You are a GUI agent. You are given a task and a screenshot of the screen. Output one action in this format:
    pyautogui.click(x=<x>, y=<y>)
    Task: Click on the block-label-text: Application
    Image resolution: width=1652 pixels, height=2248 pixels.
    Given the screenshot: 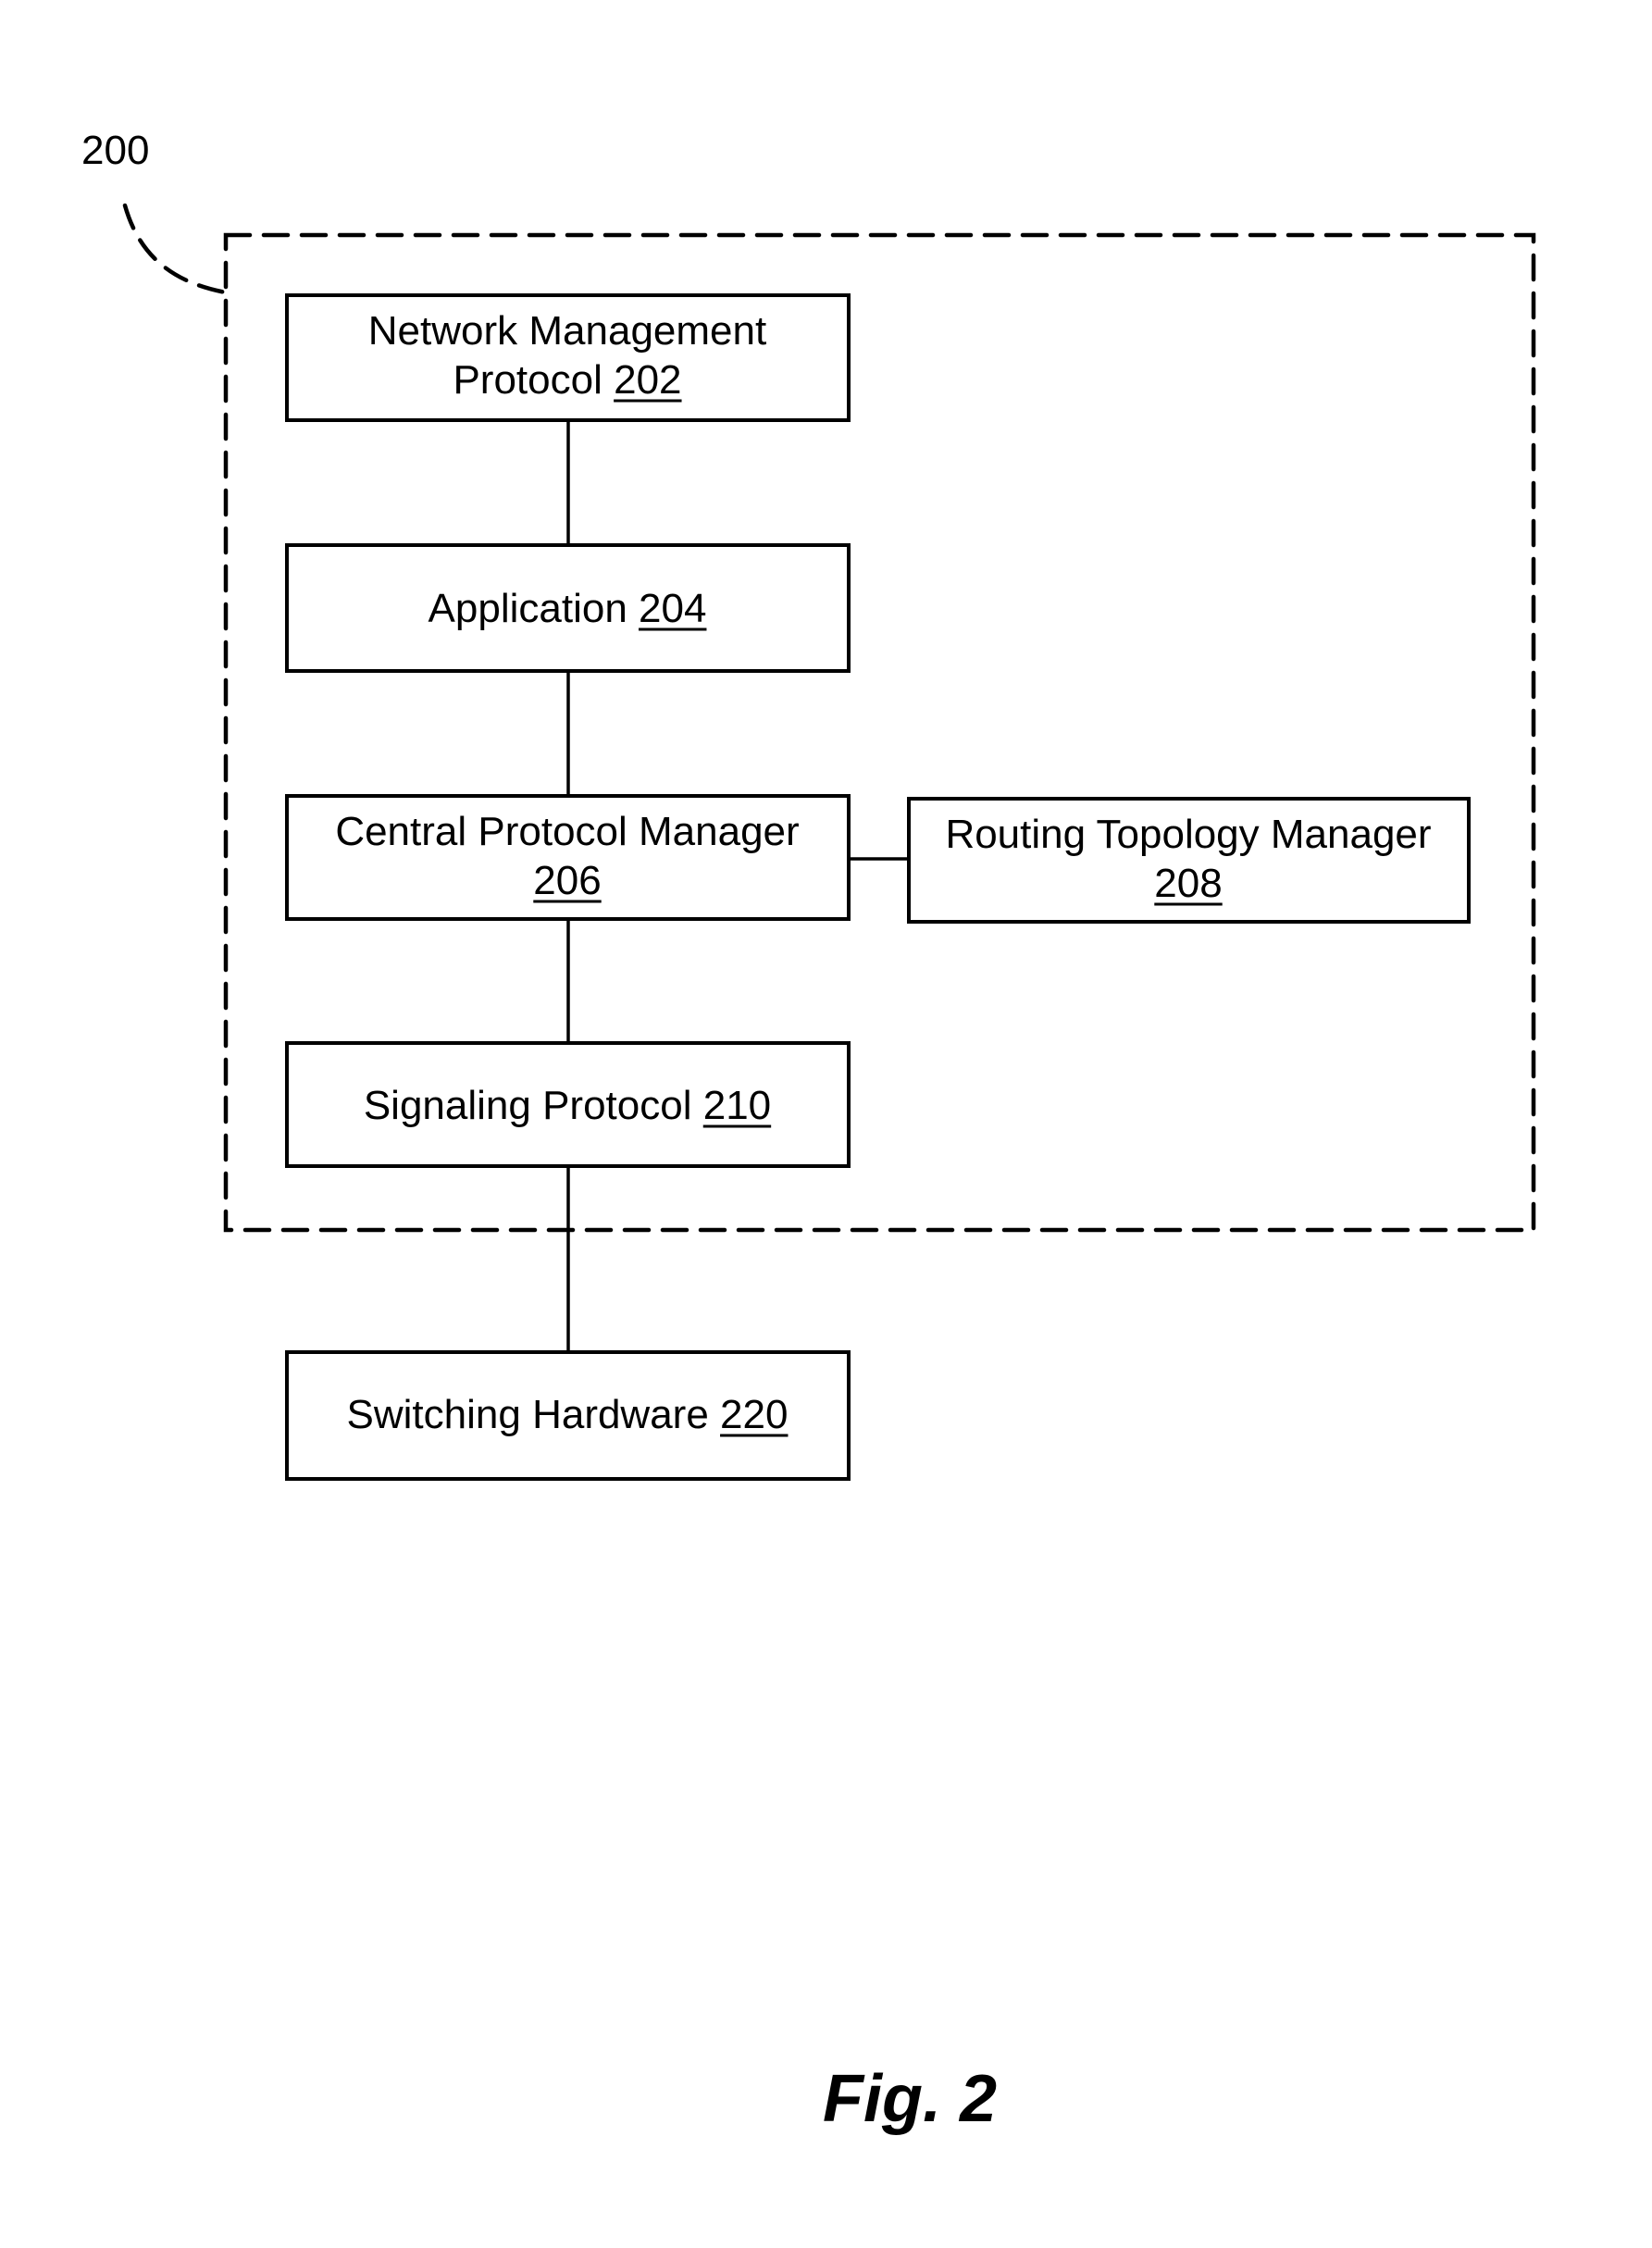 What is the action you would take?
    pyautogui.click(x=528, y=608)
    